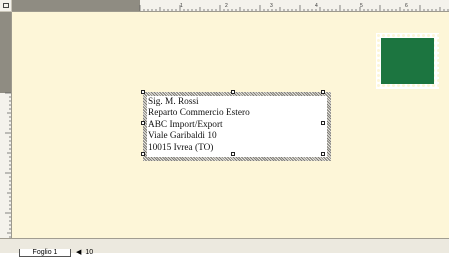  What do you see at coordinates (143, 92) in the screenshot?
I see `resize-handle-top-left` at bounding box center [143, 92].